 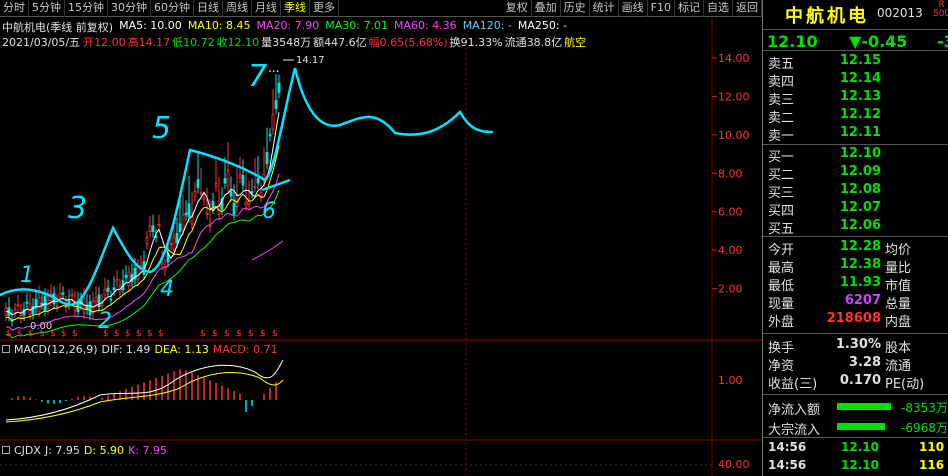 I want to click on stock-code: 002013, so click(x=900, y=13).